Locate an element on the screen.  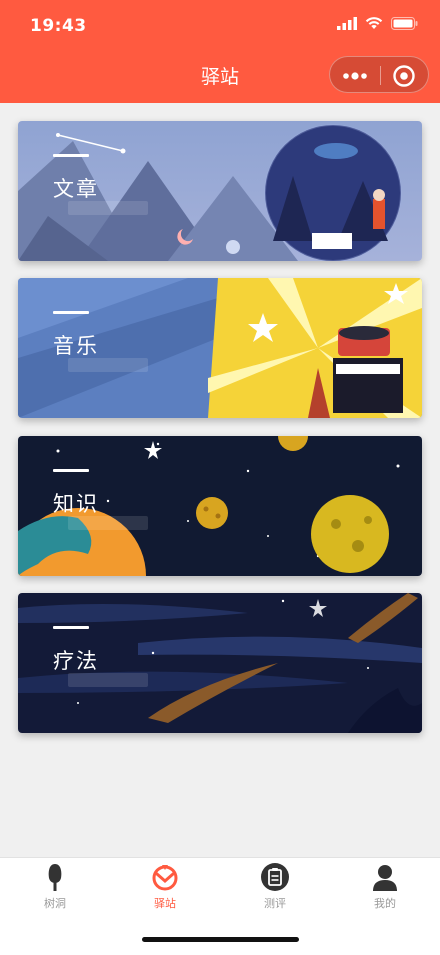
tab-station: 驿站 is located at coordinates (165, 887).